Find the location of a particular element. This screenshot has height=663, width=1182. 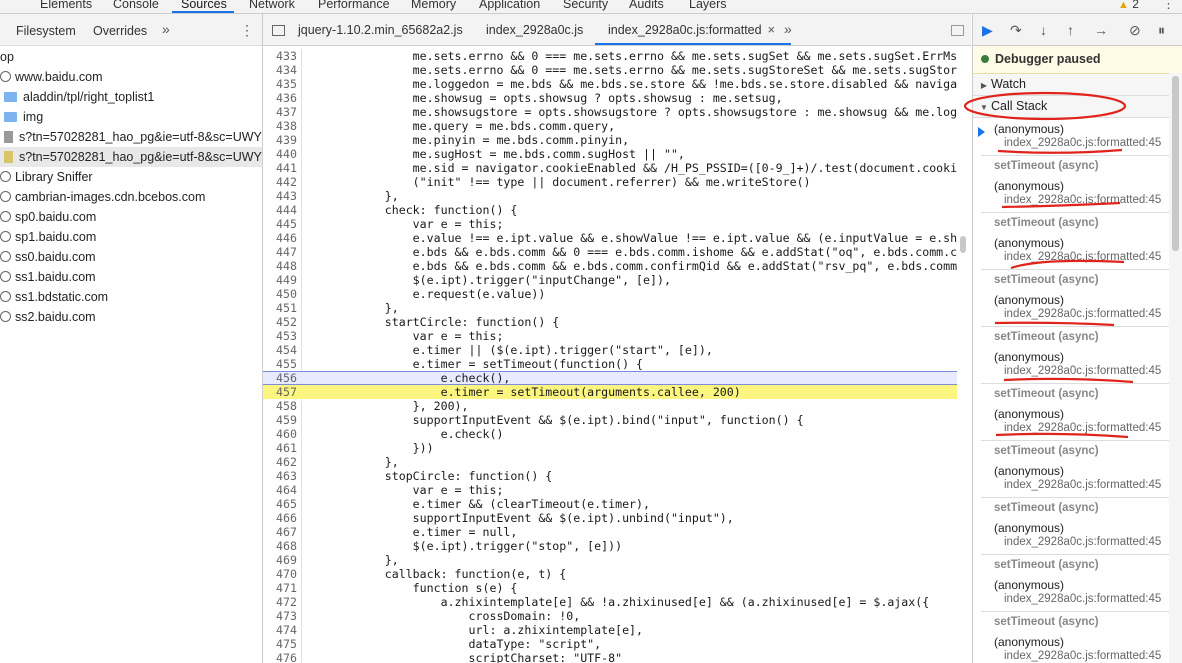

tree-item-domain: ss0.baidu.com is located at coordinates (48, 257).